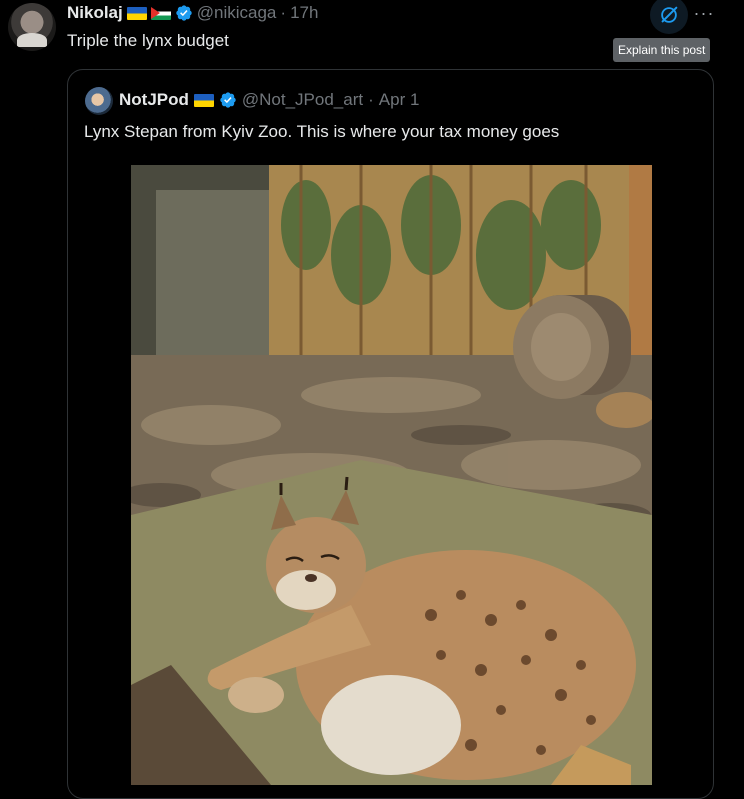 The height and width of the screenshot is (799, 744). Describe the element at coordinates (32, 27) in the screenshot. I see `author-avatar` at that location.